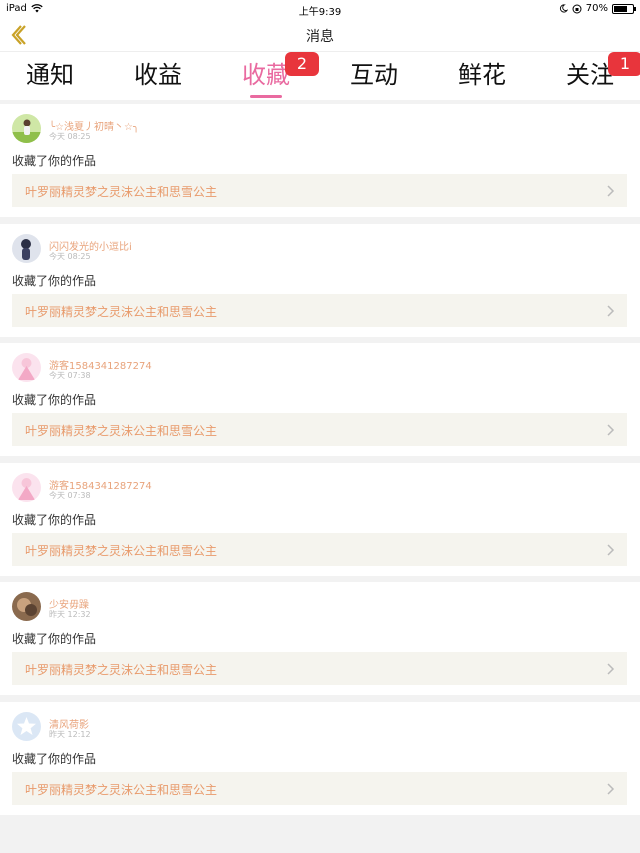  Describe the element at coordinates (158, 75) in the screenshot. I see `tab-label: 收益` at that location.